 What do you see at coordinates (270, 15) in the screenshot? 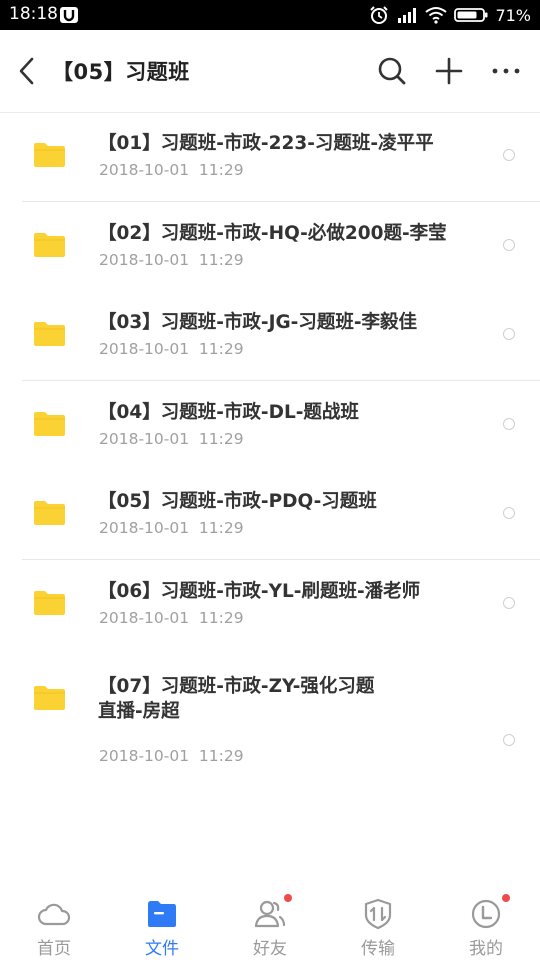
I see `status-bar: 18:18 71%` at bounding box center [270, 15].